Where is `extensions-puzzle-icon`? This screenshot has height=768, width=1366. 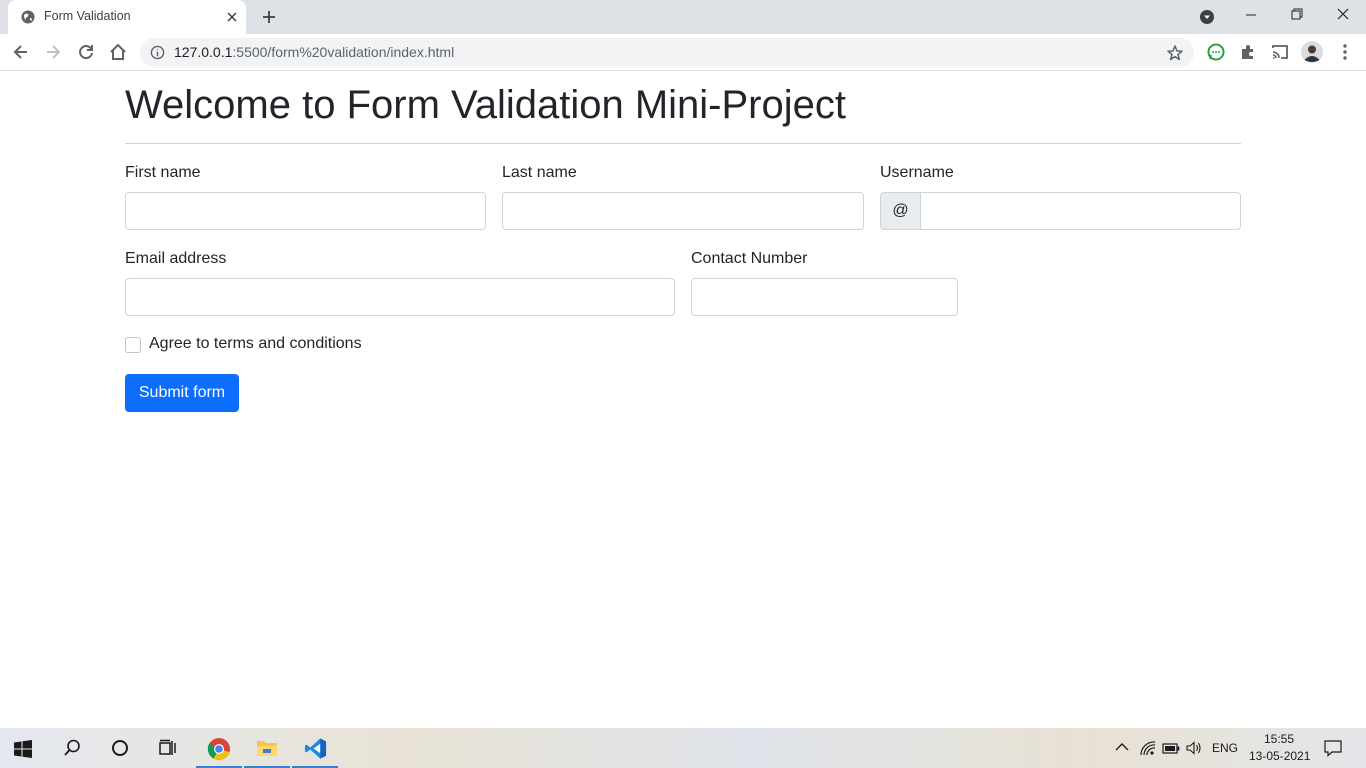
extensions-puzzle-icon is located at coordinates (1248, 52).